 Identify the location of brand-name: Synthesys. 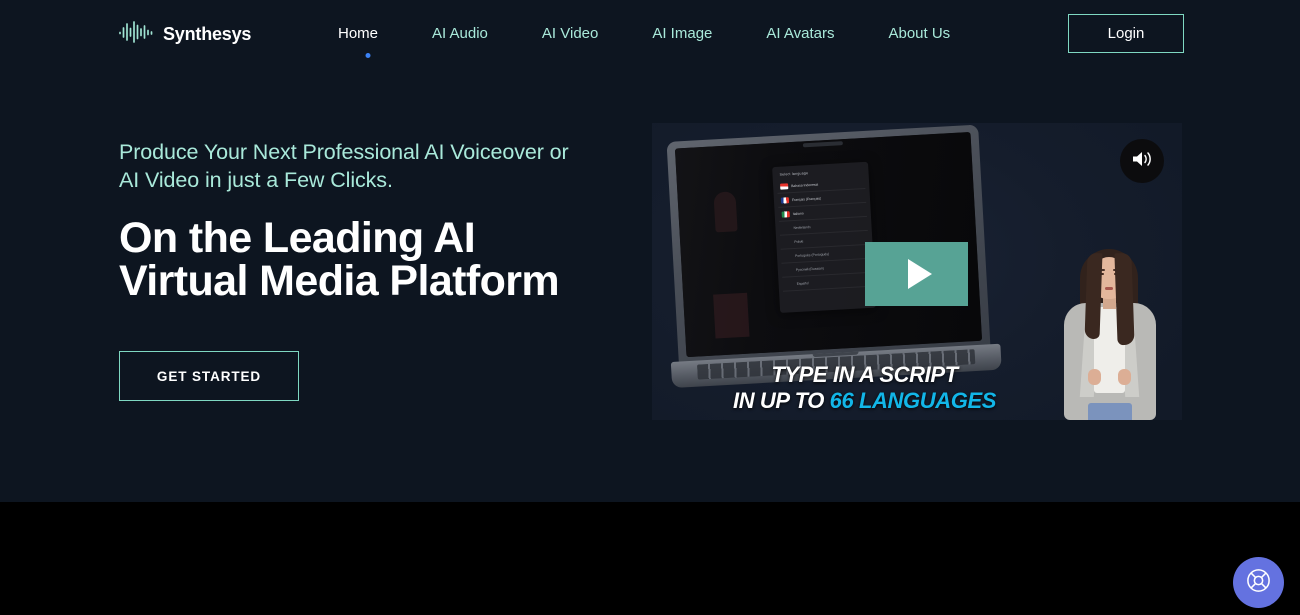
(207, 34).